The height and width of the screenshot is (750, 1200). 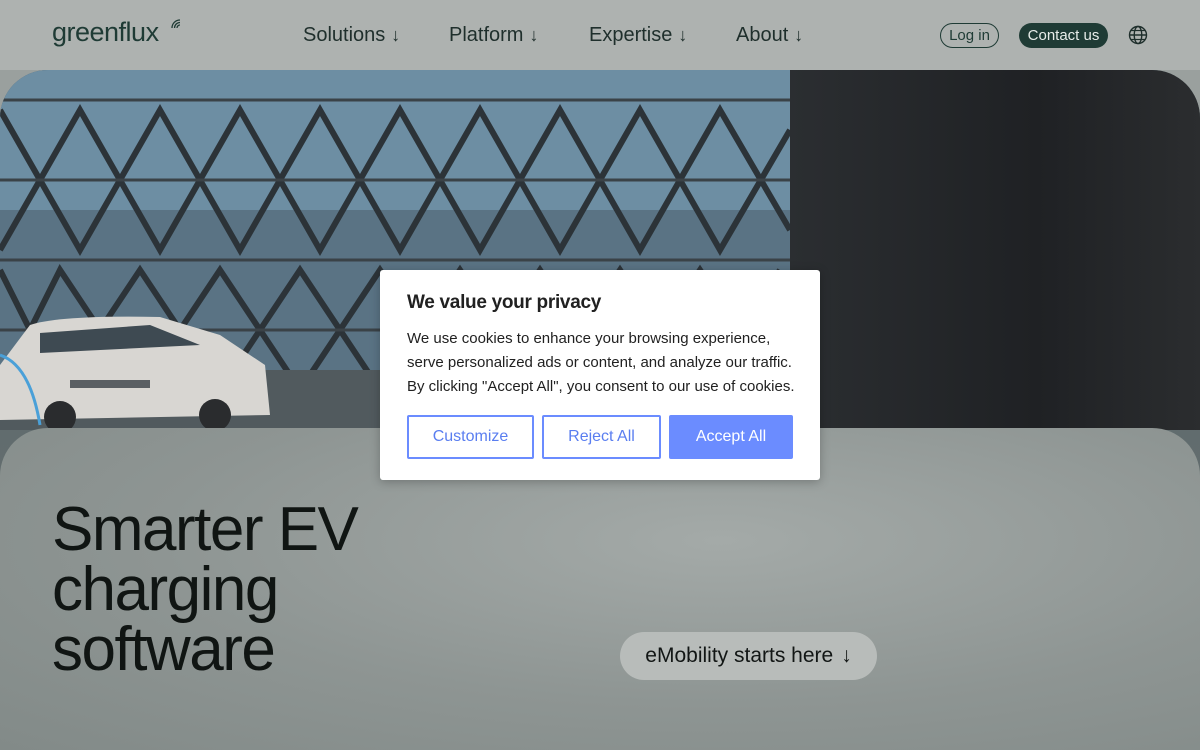 I want to click on logo-mark-icon, so click(x=176, y=24).